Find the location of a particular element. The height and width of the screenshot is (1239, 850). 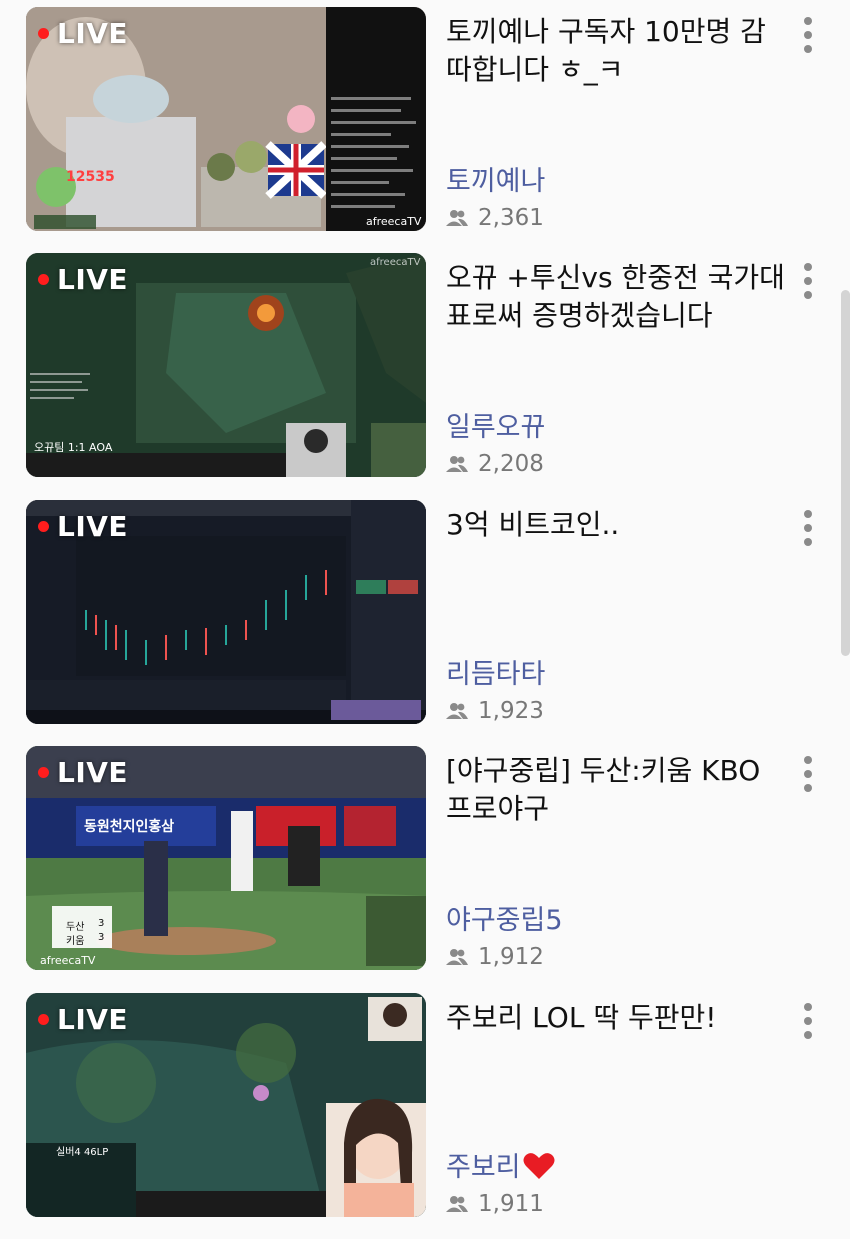

team-score: 오뀨팀 1:1 AOA is located at coordinates (73, 447).